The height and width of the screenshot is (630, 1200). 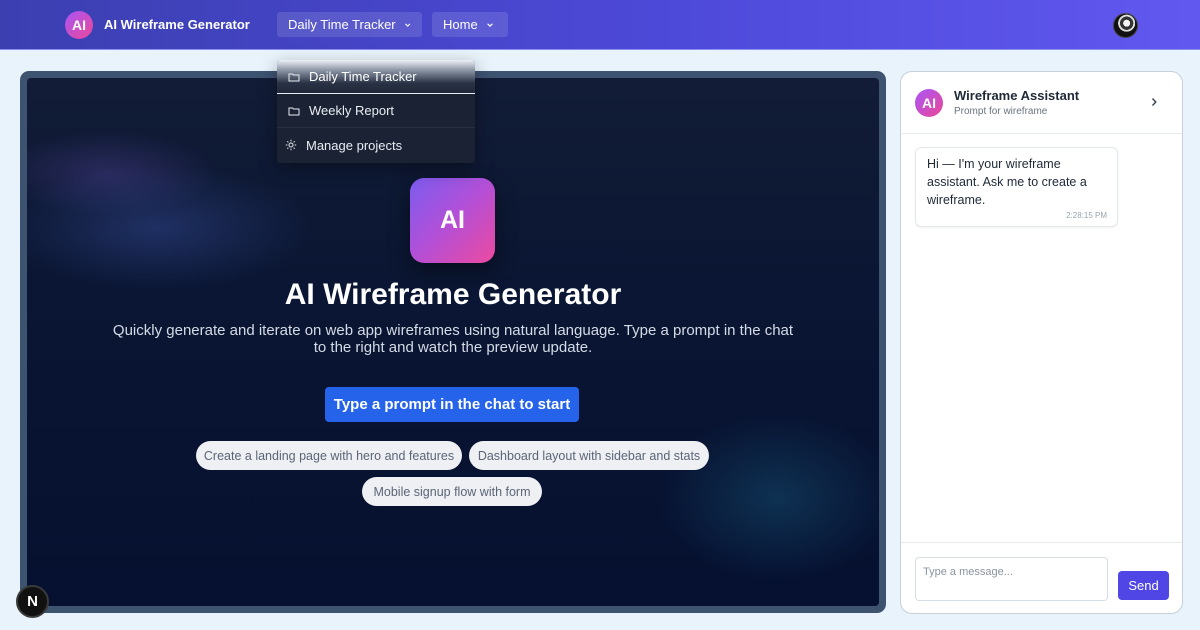 I want to click on suggestion-chip: Mobile signup flow with form, so click(x=452, y=491).